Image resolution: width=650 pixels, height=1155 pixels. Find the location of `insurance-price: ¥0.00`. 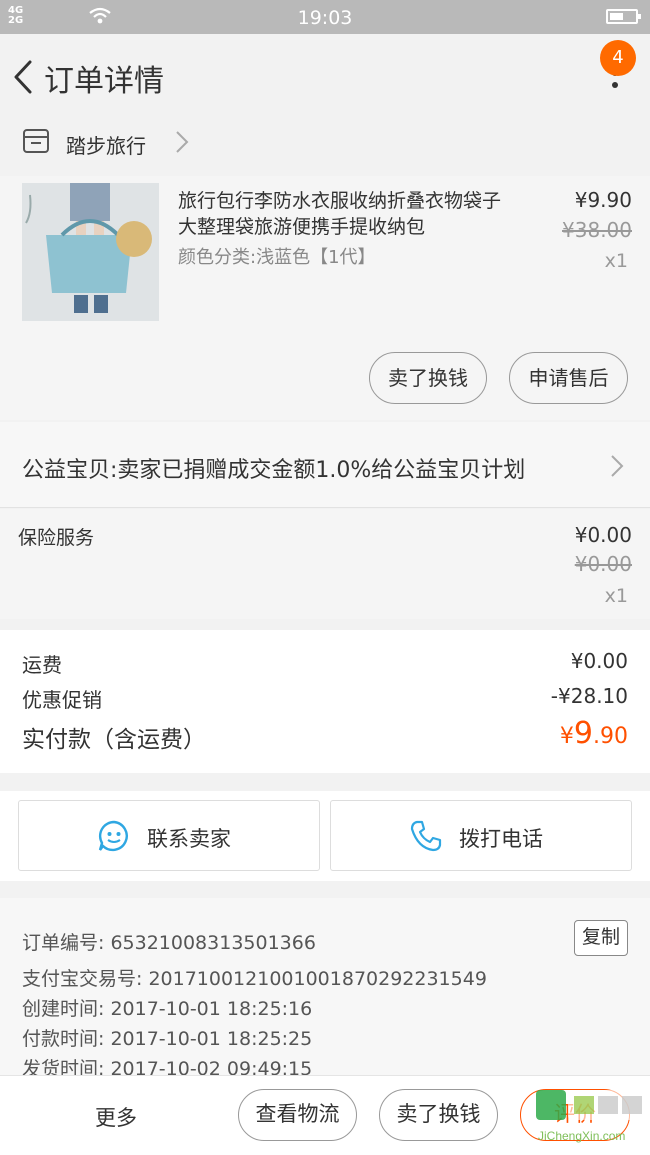

insurance-price: ¥0.00 is located at coordinates (603, 535).